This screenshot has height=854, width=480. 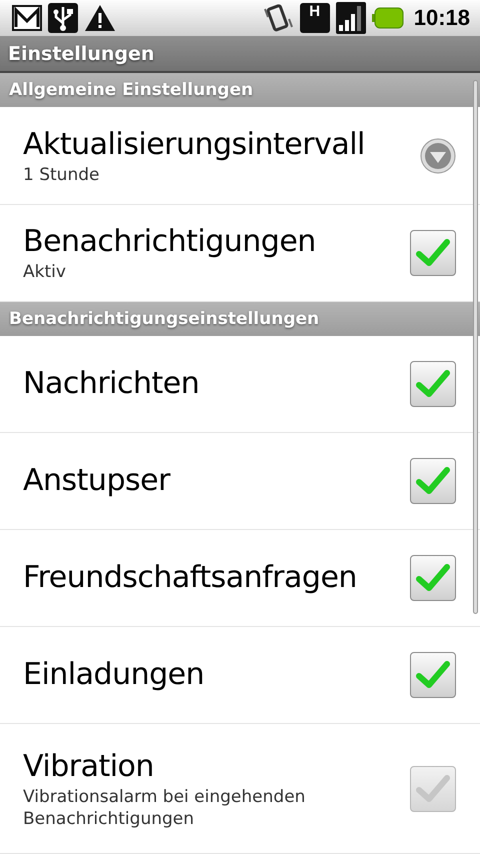 I want to click on mail-icon, so click(x=27, y=17).